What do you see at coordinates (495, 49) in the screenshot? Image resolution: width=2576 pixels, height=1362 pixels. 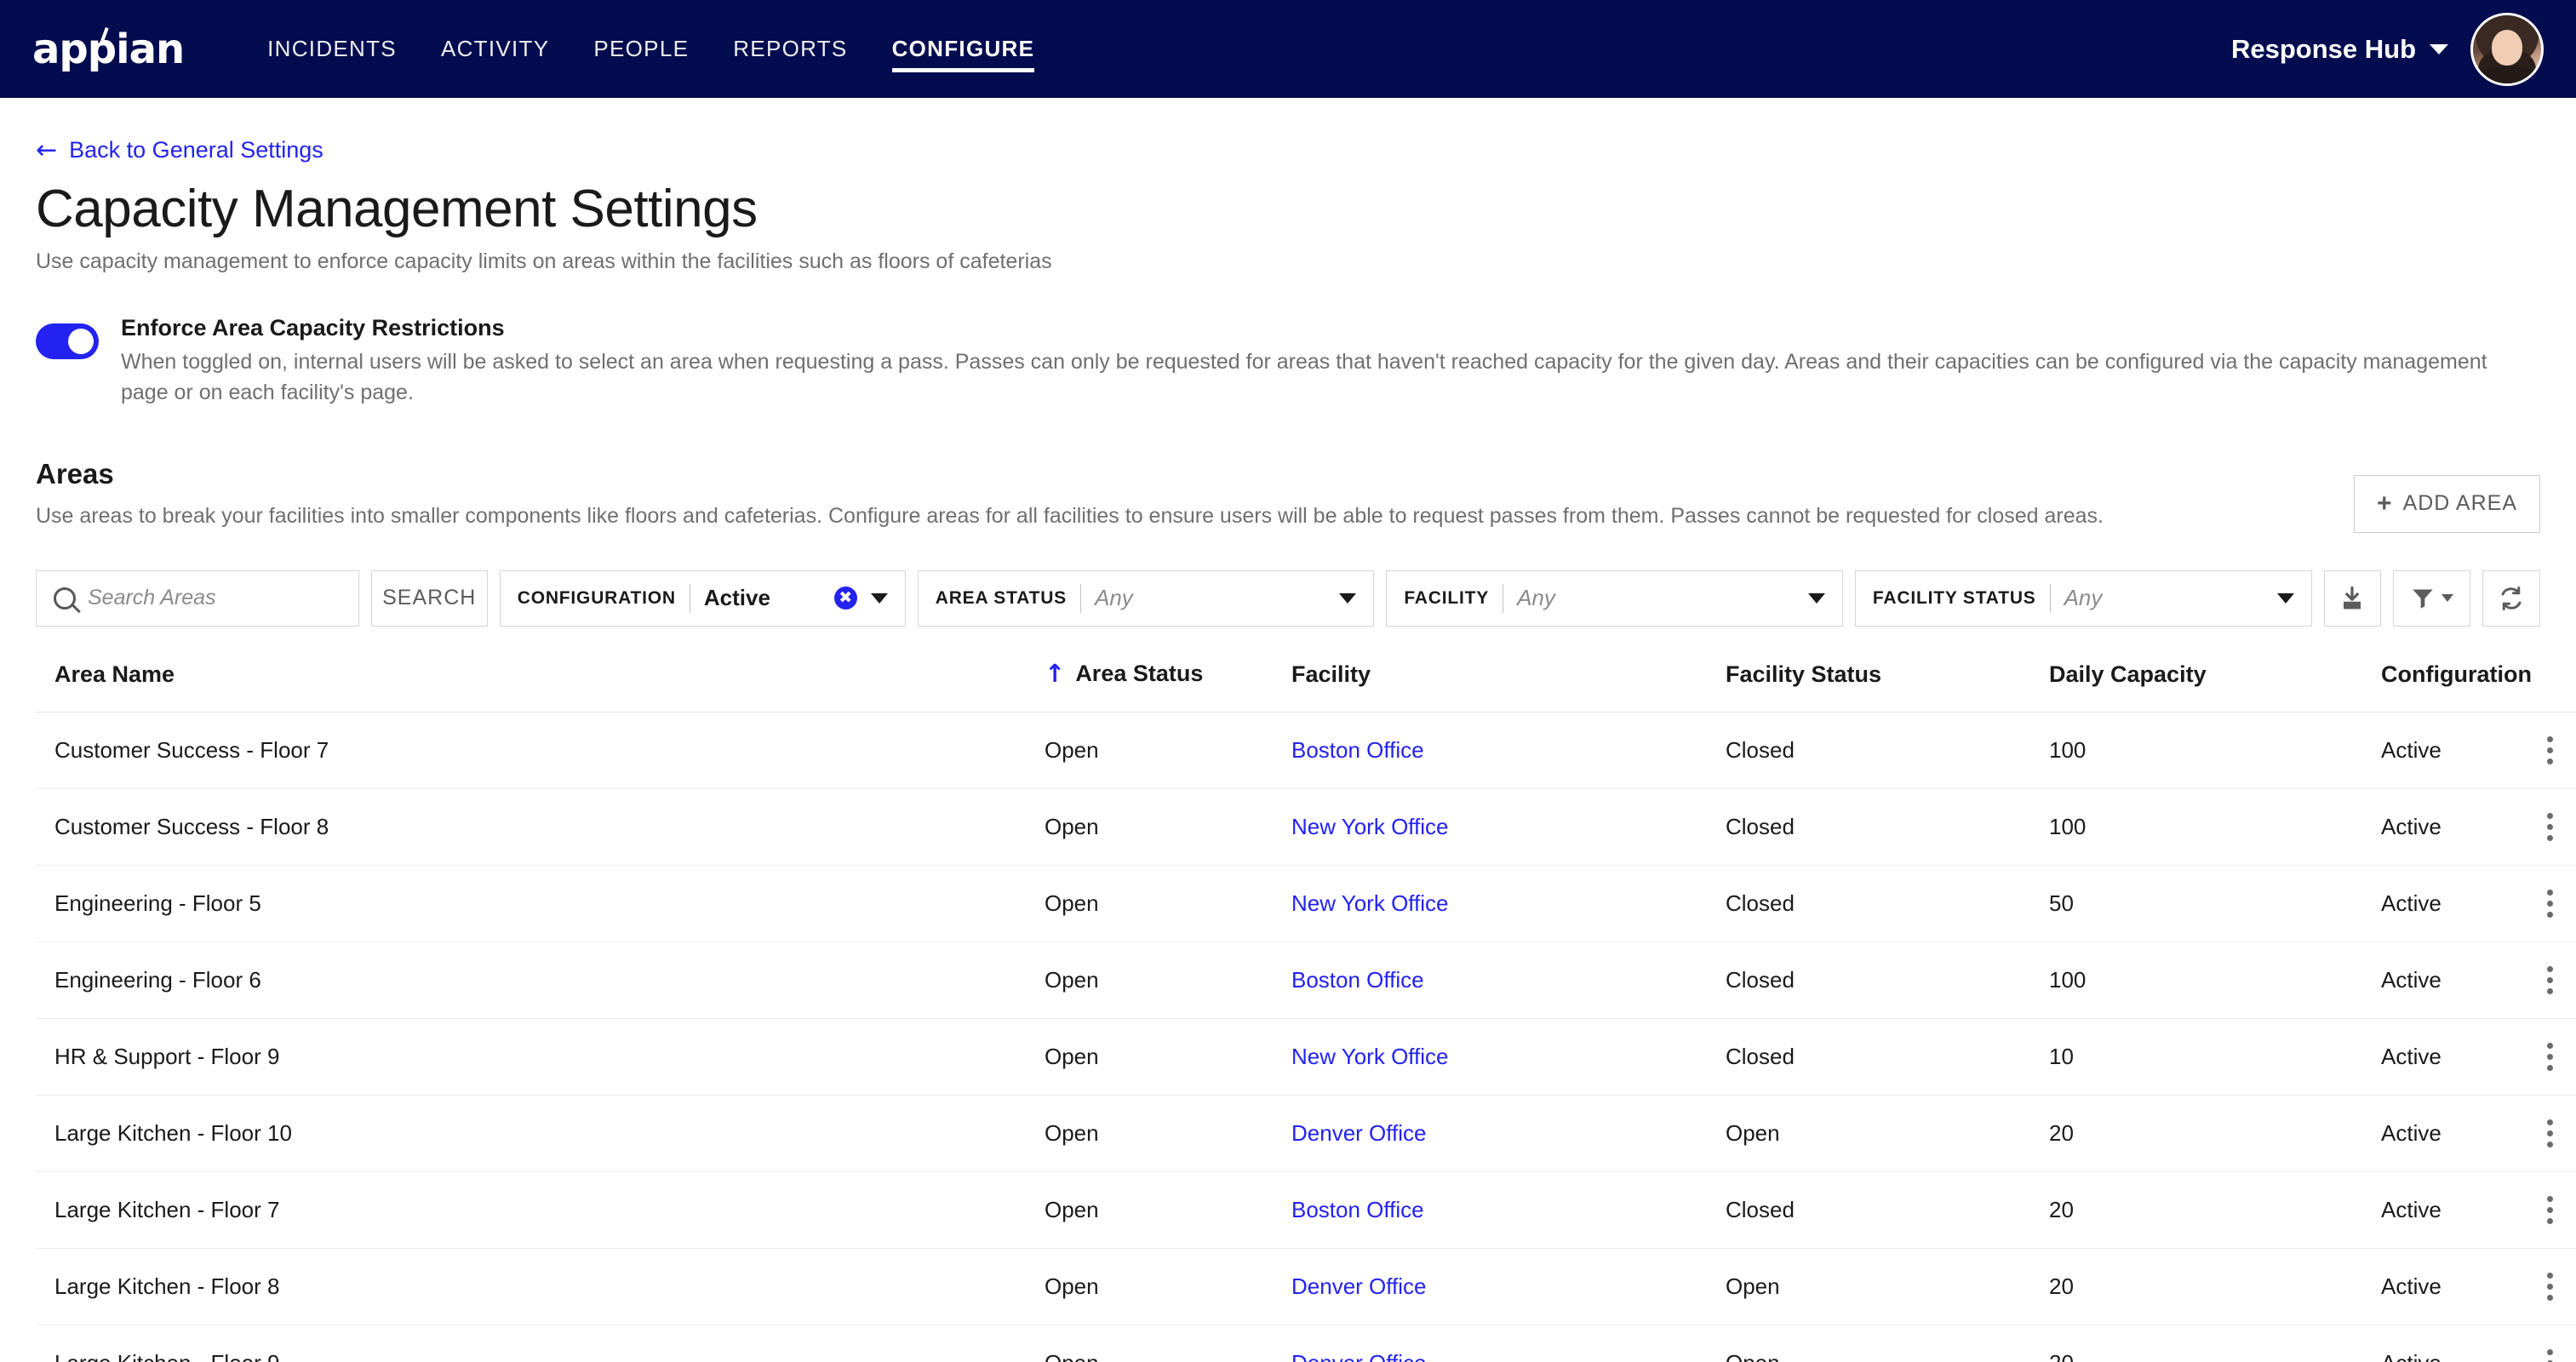 I see `nav-item-activity: ACTIVITY` at bounding box center [495, 49].